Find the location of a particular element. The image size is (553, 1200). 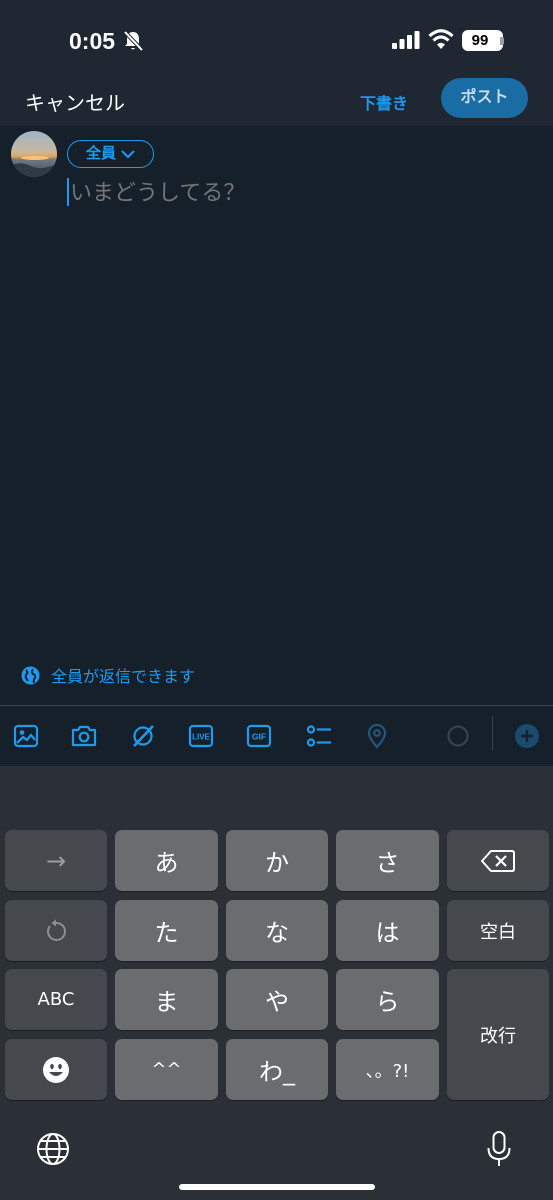

battery-level: 99 is located at coordinates (480, 40).